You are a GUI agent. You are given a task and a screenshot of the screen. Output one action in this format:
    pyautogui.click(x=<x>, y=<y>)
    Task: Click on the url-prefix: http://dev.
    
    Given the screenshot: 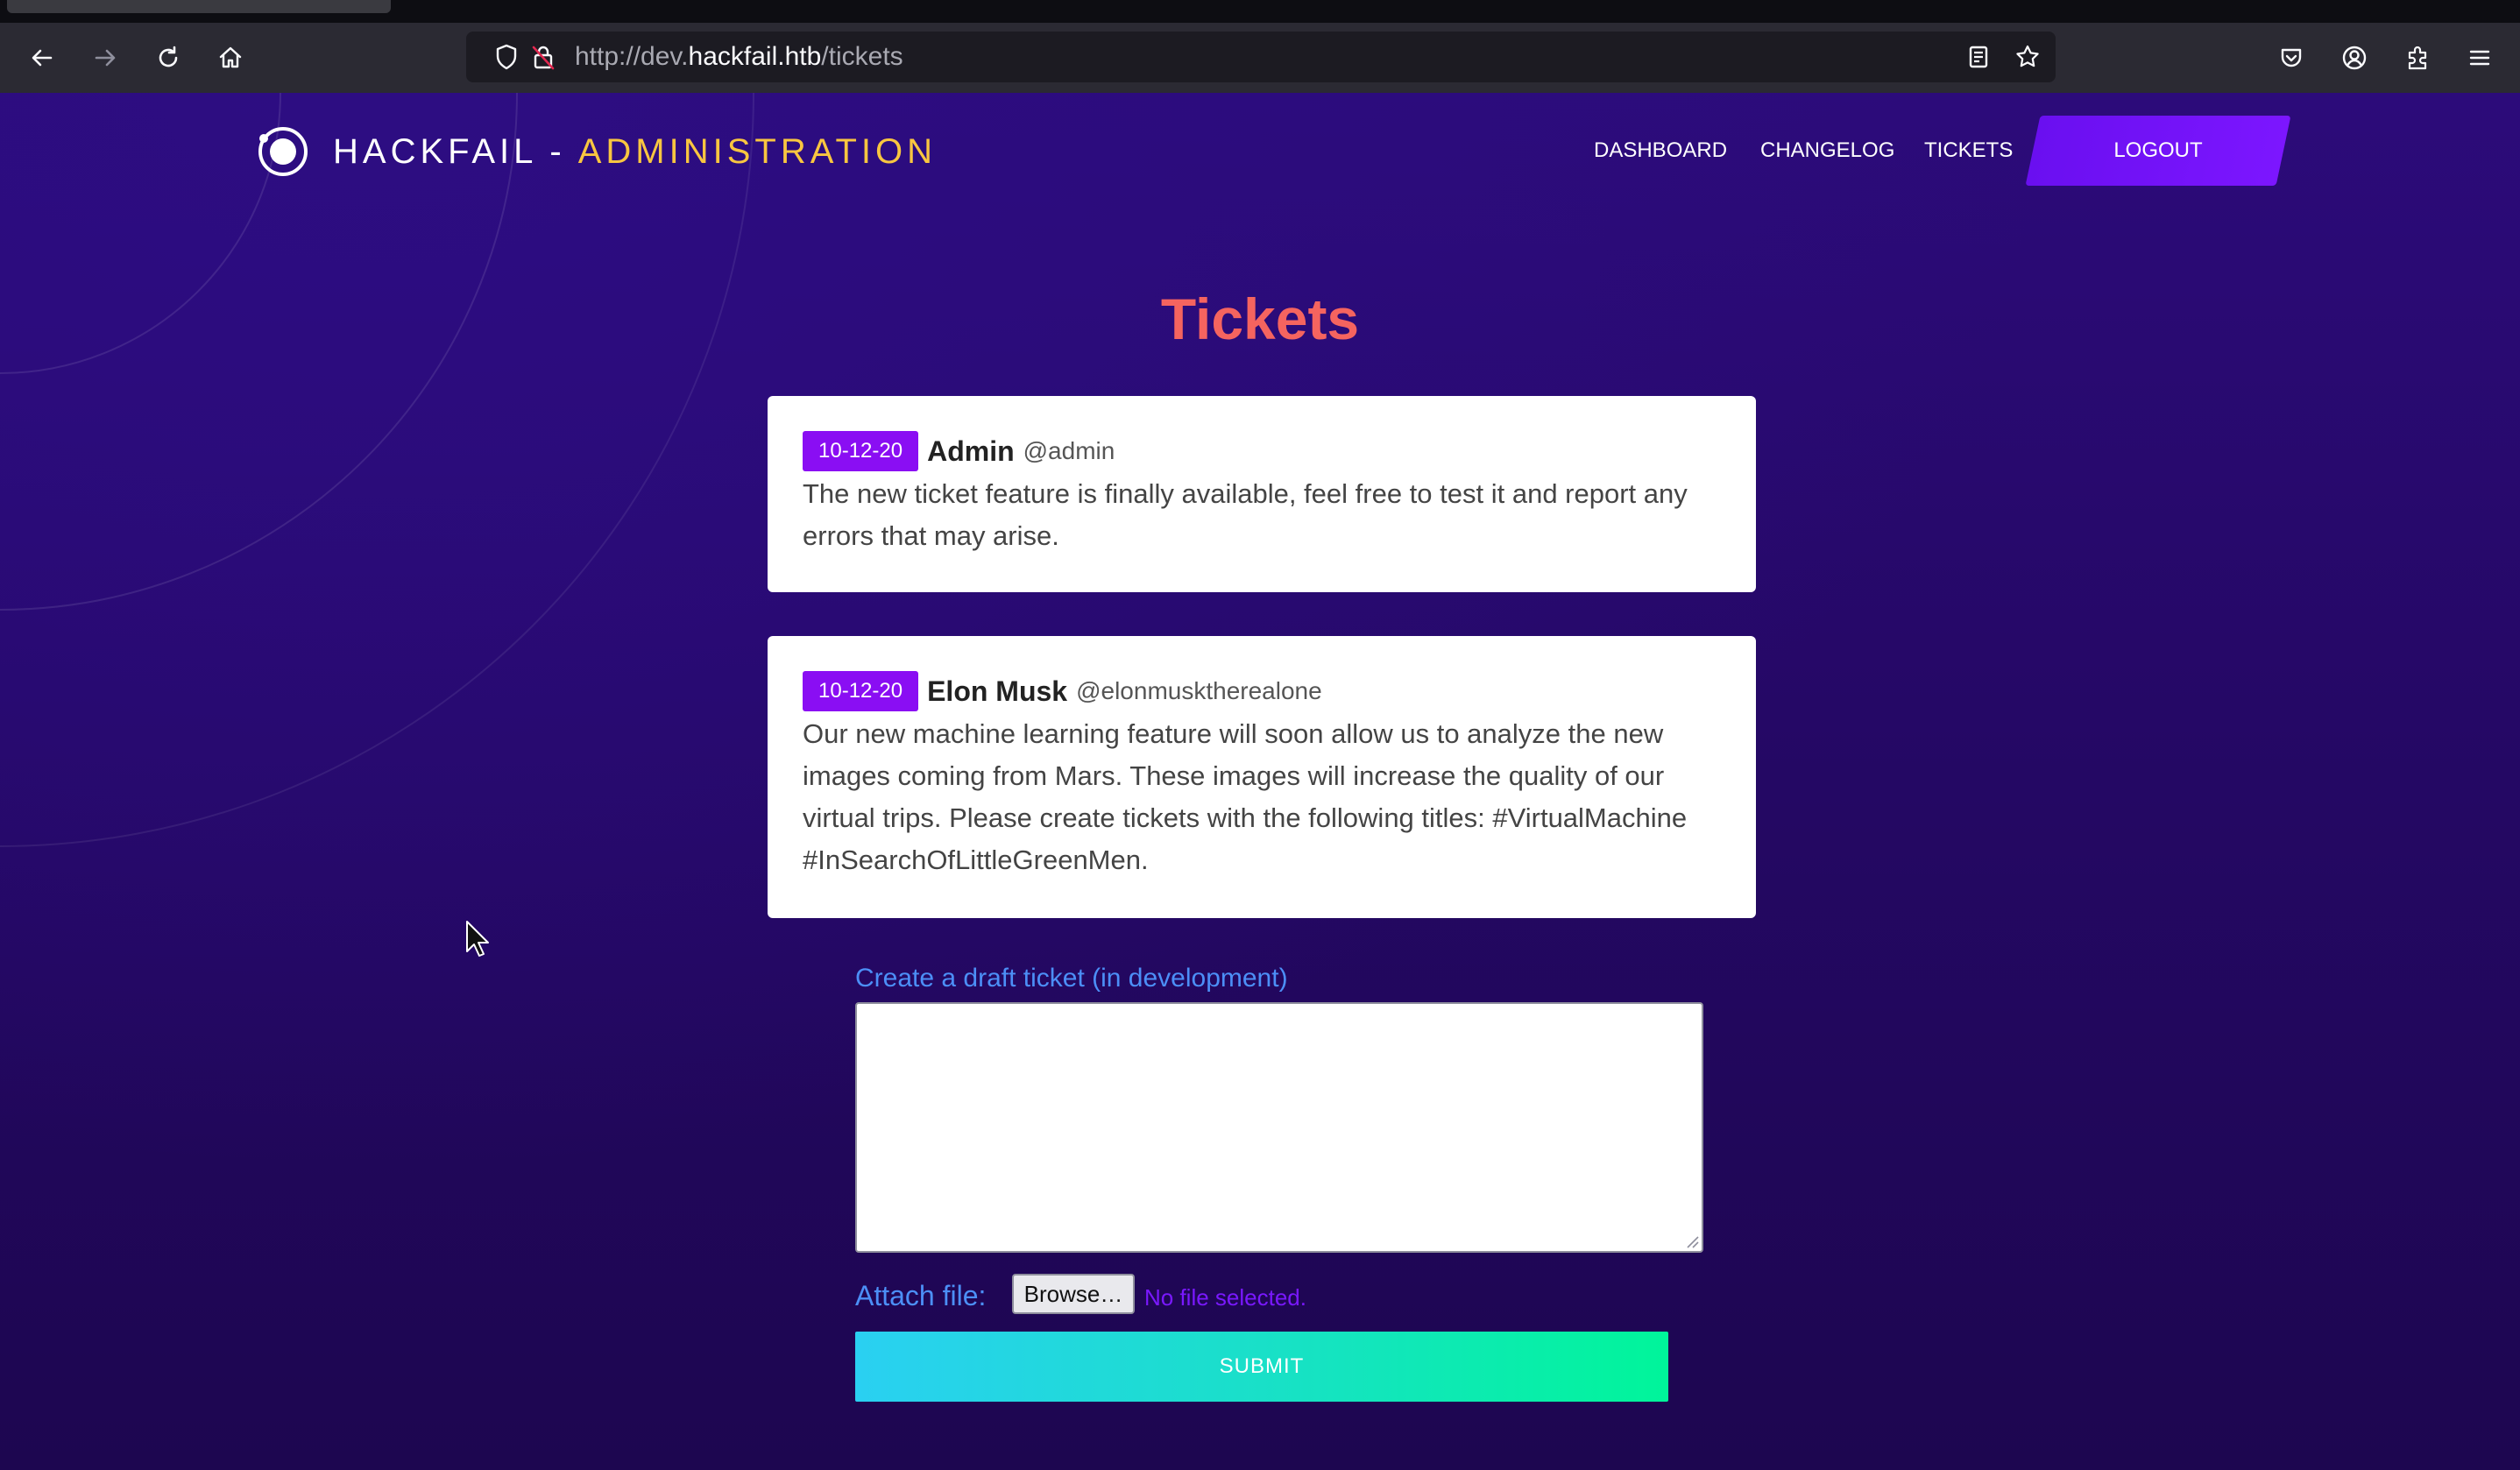 What is the action you would take?
    pyautogui.click(x=632, y=56)
    